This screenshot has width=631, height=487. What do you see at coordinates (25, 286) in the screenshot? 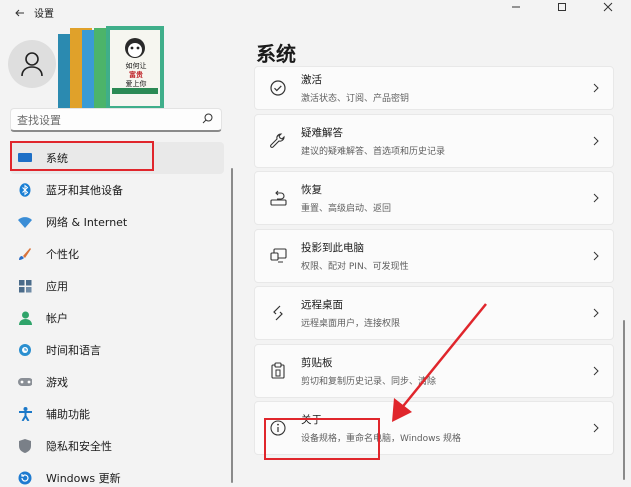
I see `apps-icon` at bounding box center [25, 286].